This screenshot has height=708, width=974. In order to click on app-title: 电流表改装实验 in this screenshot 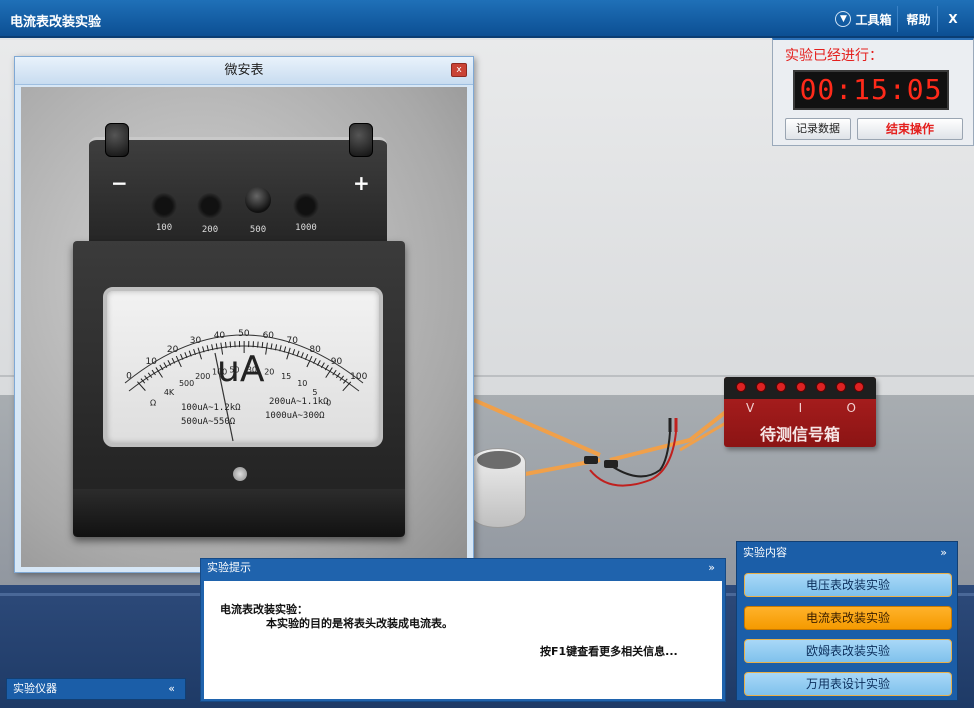, I will do `click(56, 22)`.